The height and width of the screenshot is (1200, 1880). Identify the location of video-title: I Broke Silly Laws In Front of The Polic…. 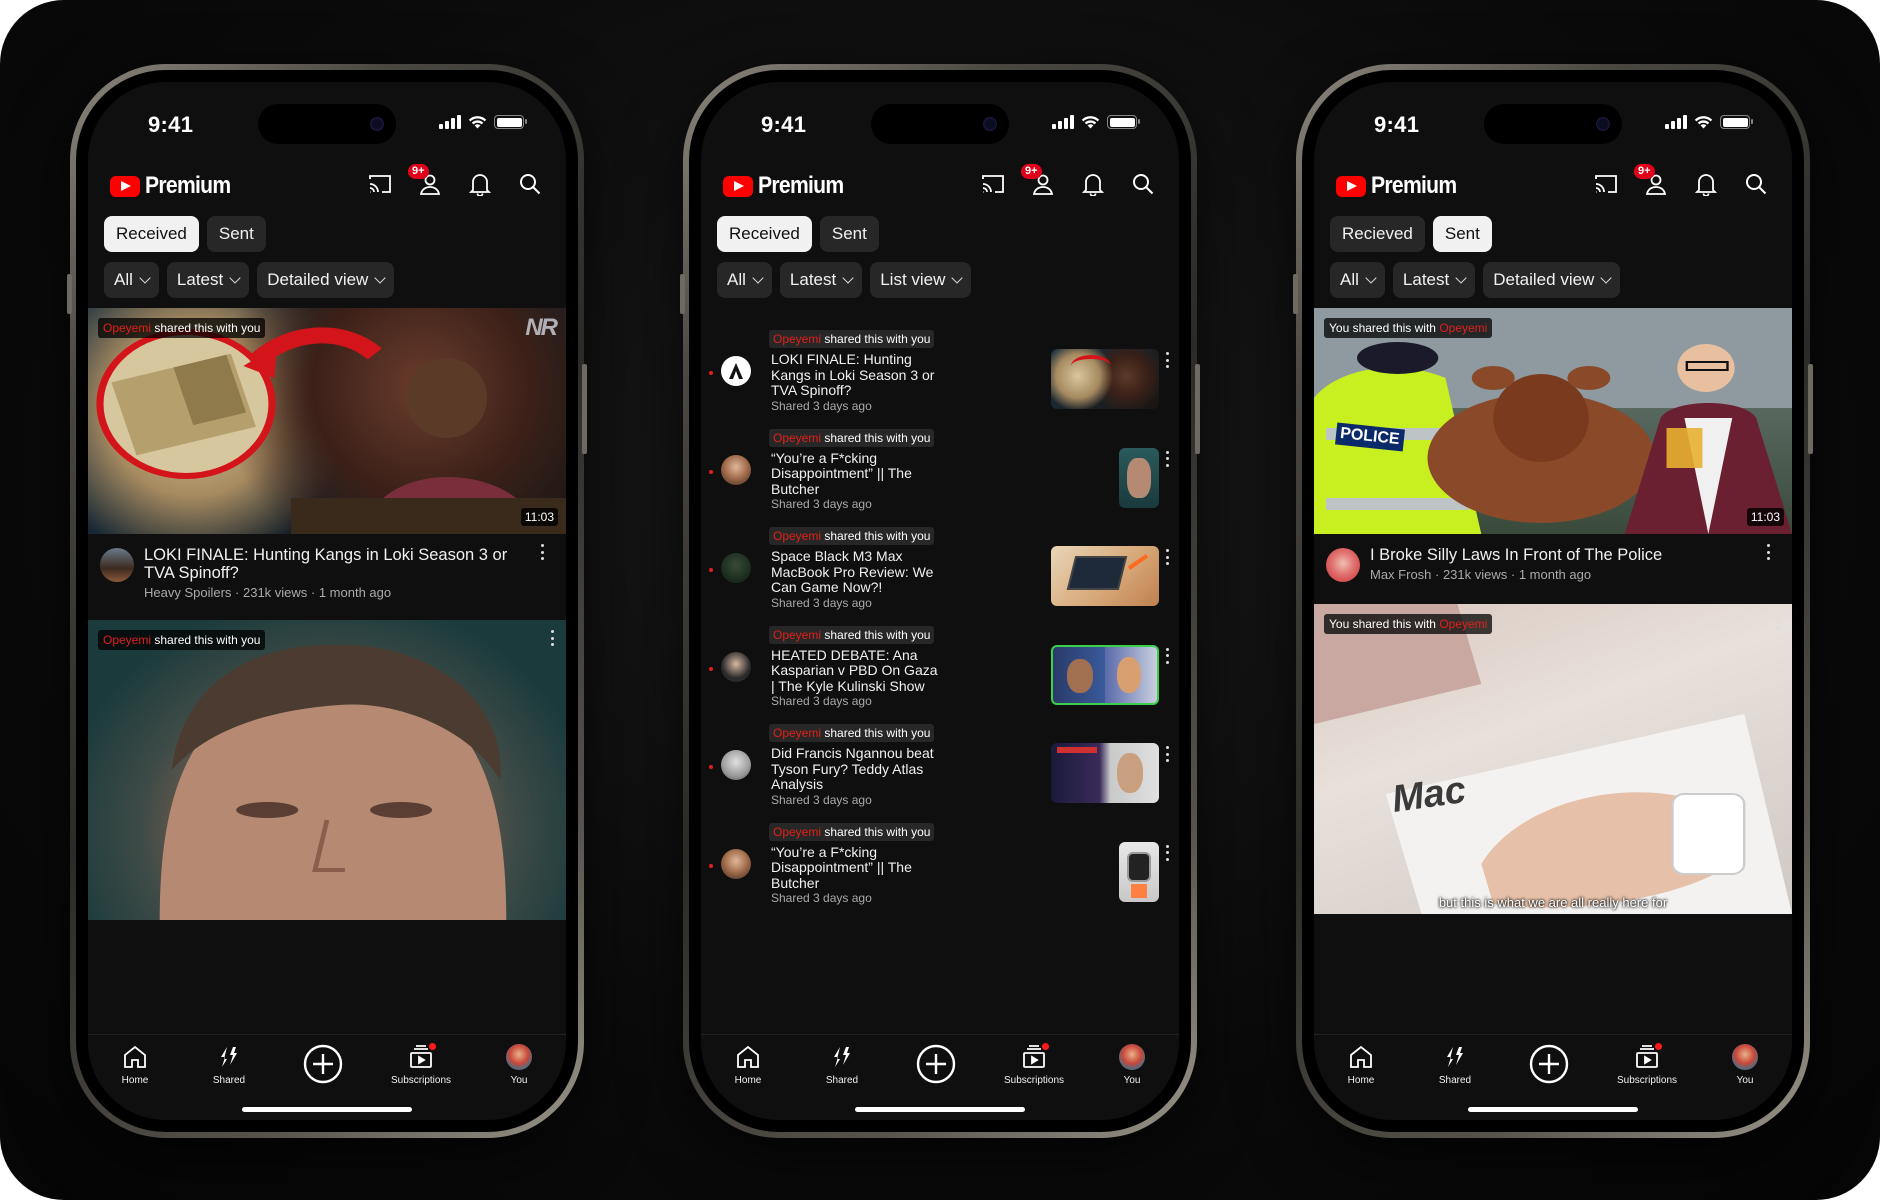
(1556, 555).